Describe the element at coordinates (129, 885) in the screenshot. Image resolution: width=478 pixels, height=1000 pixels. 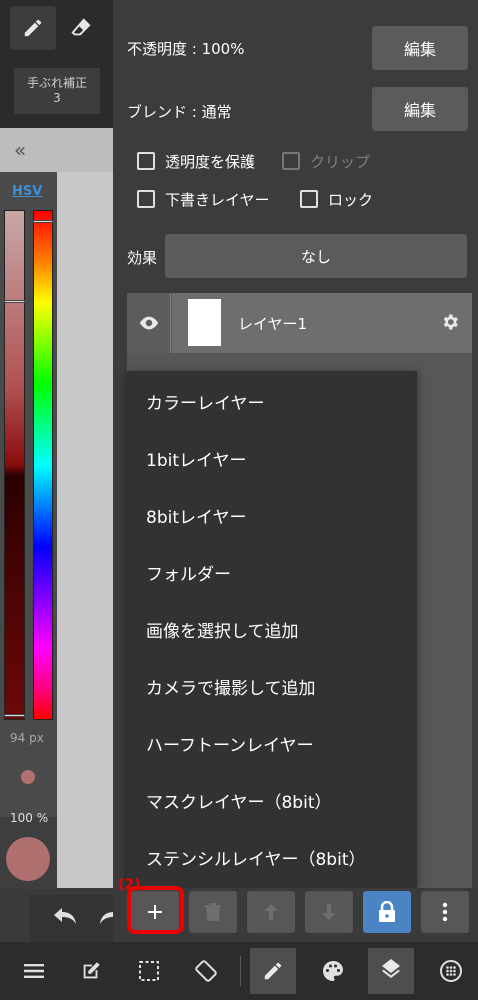
I see `tutorial-step-label: (2)` at that location.